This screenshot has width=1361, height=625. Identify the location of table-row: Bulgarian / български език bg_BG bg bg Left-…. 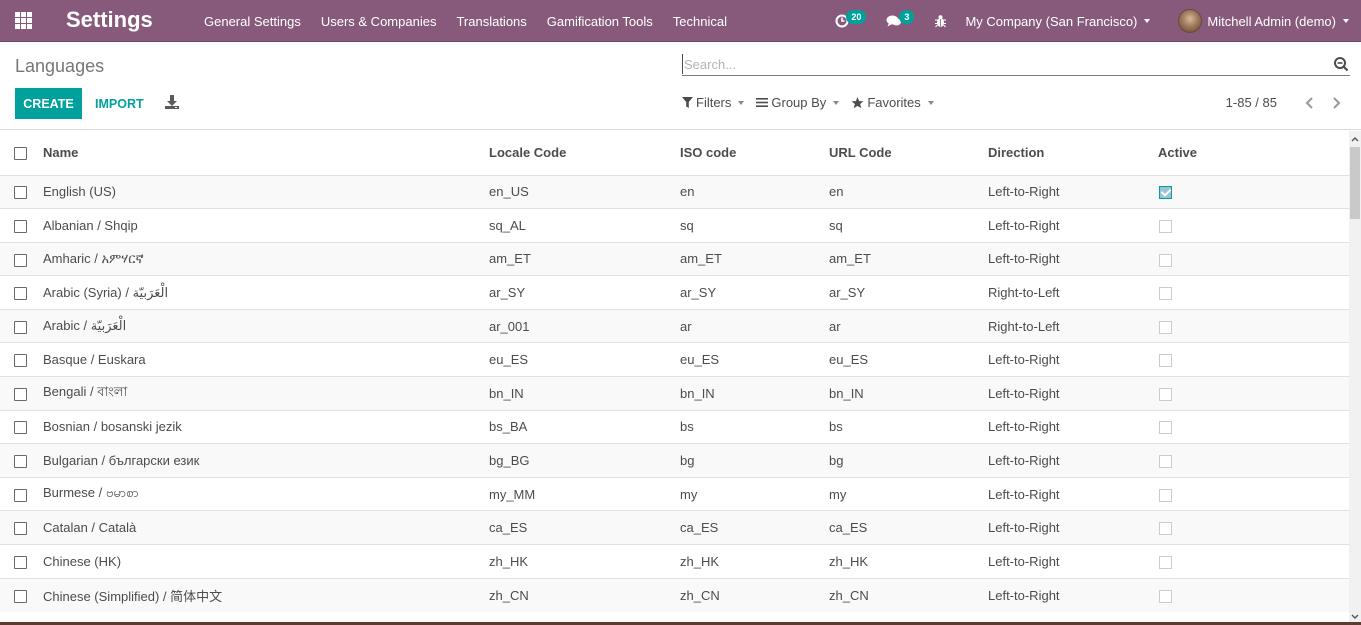
(674, 460).